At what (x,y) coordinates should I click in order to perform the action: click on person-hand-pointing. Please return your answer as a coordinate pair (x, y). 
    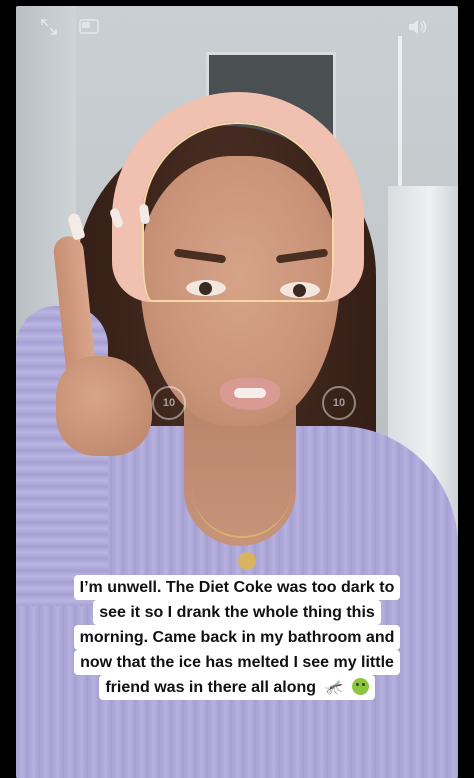
    Looking at the image, I should click on (101, 339).